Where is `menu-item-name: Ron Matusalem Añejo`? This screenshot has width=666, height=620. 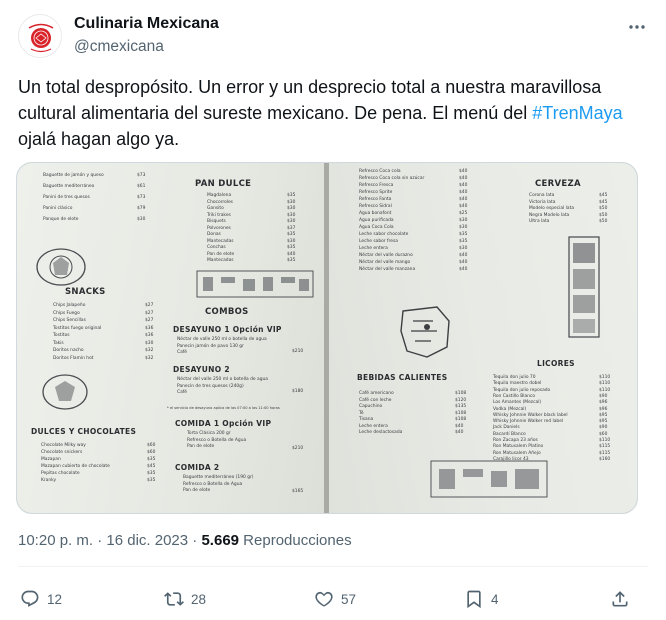
menu-item-name: Ron Matusalem Añejo is located at coordinates (517, 453).